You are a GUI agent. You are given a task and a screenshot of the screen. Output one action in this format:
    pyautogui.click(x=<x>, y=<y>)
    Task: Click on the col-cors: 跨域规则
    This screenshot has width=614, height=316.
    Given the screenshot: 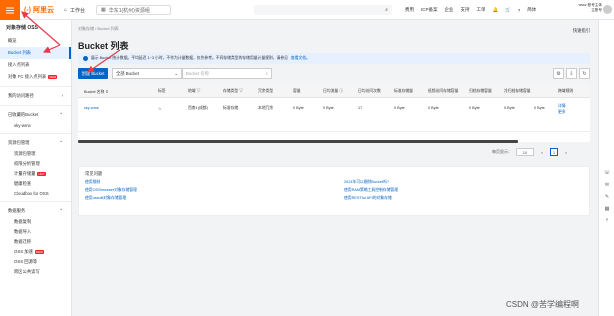 What is the action you would take?
    pyautogui.click(x=566, y=91)
    